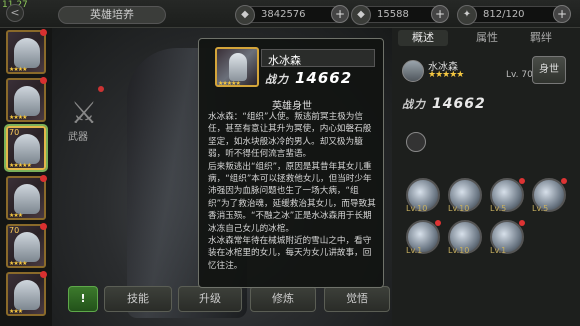  What do you see at coordinates (78, 137) in the screenshot?
I see `weapon-label: 武器` at bounding box center [78, 137].